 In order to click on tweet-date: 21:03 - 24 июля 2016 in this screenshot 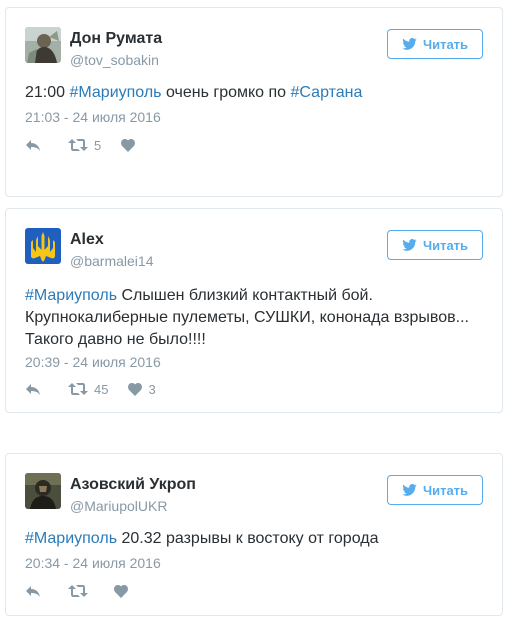, I will do `click(93, 117)`.